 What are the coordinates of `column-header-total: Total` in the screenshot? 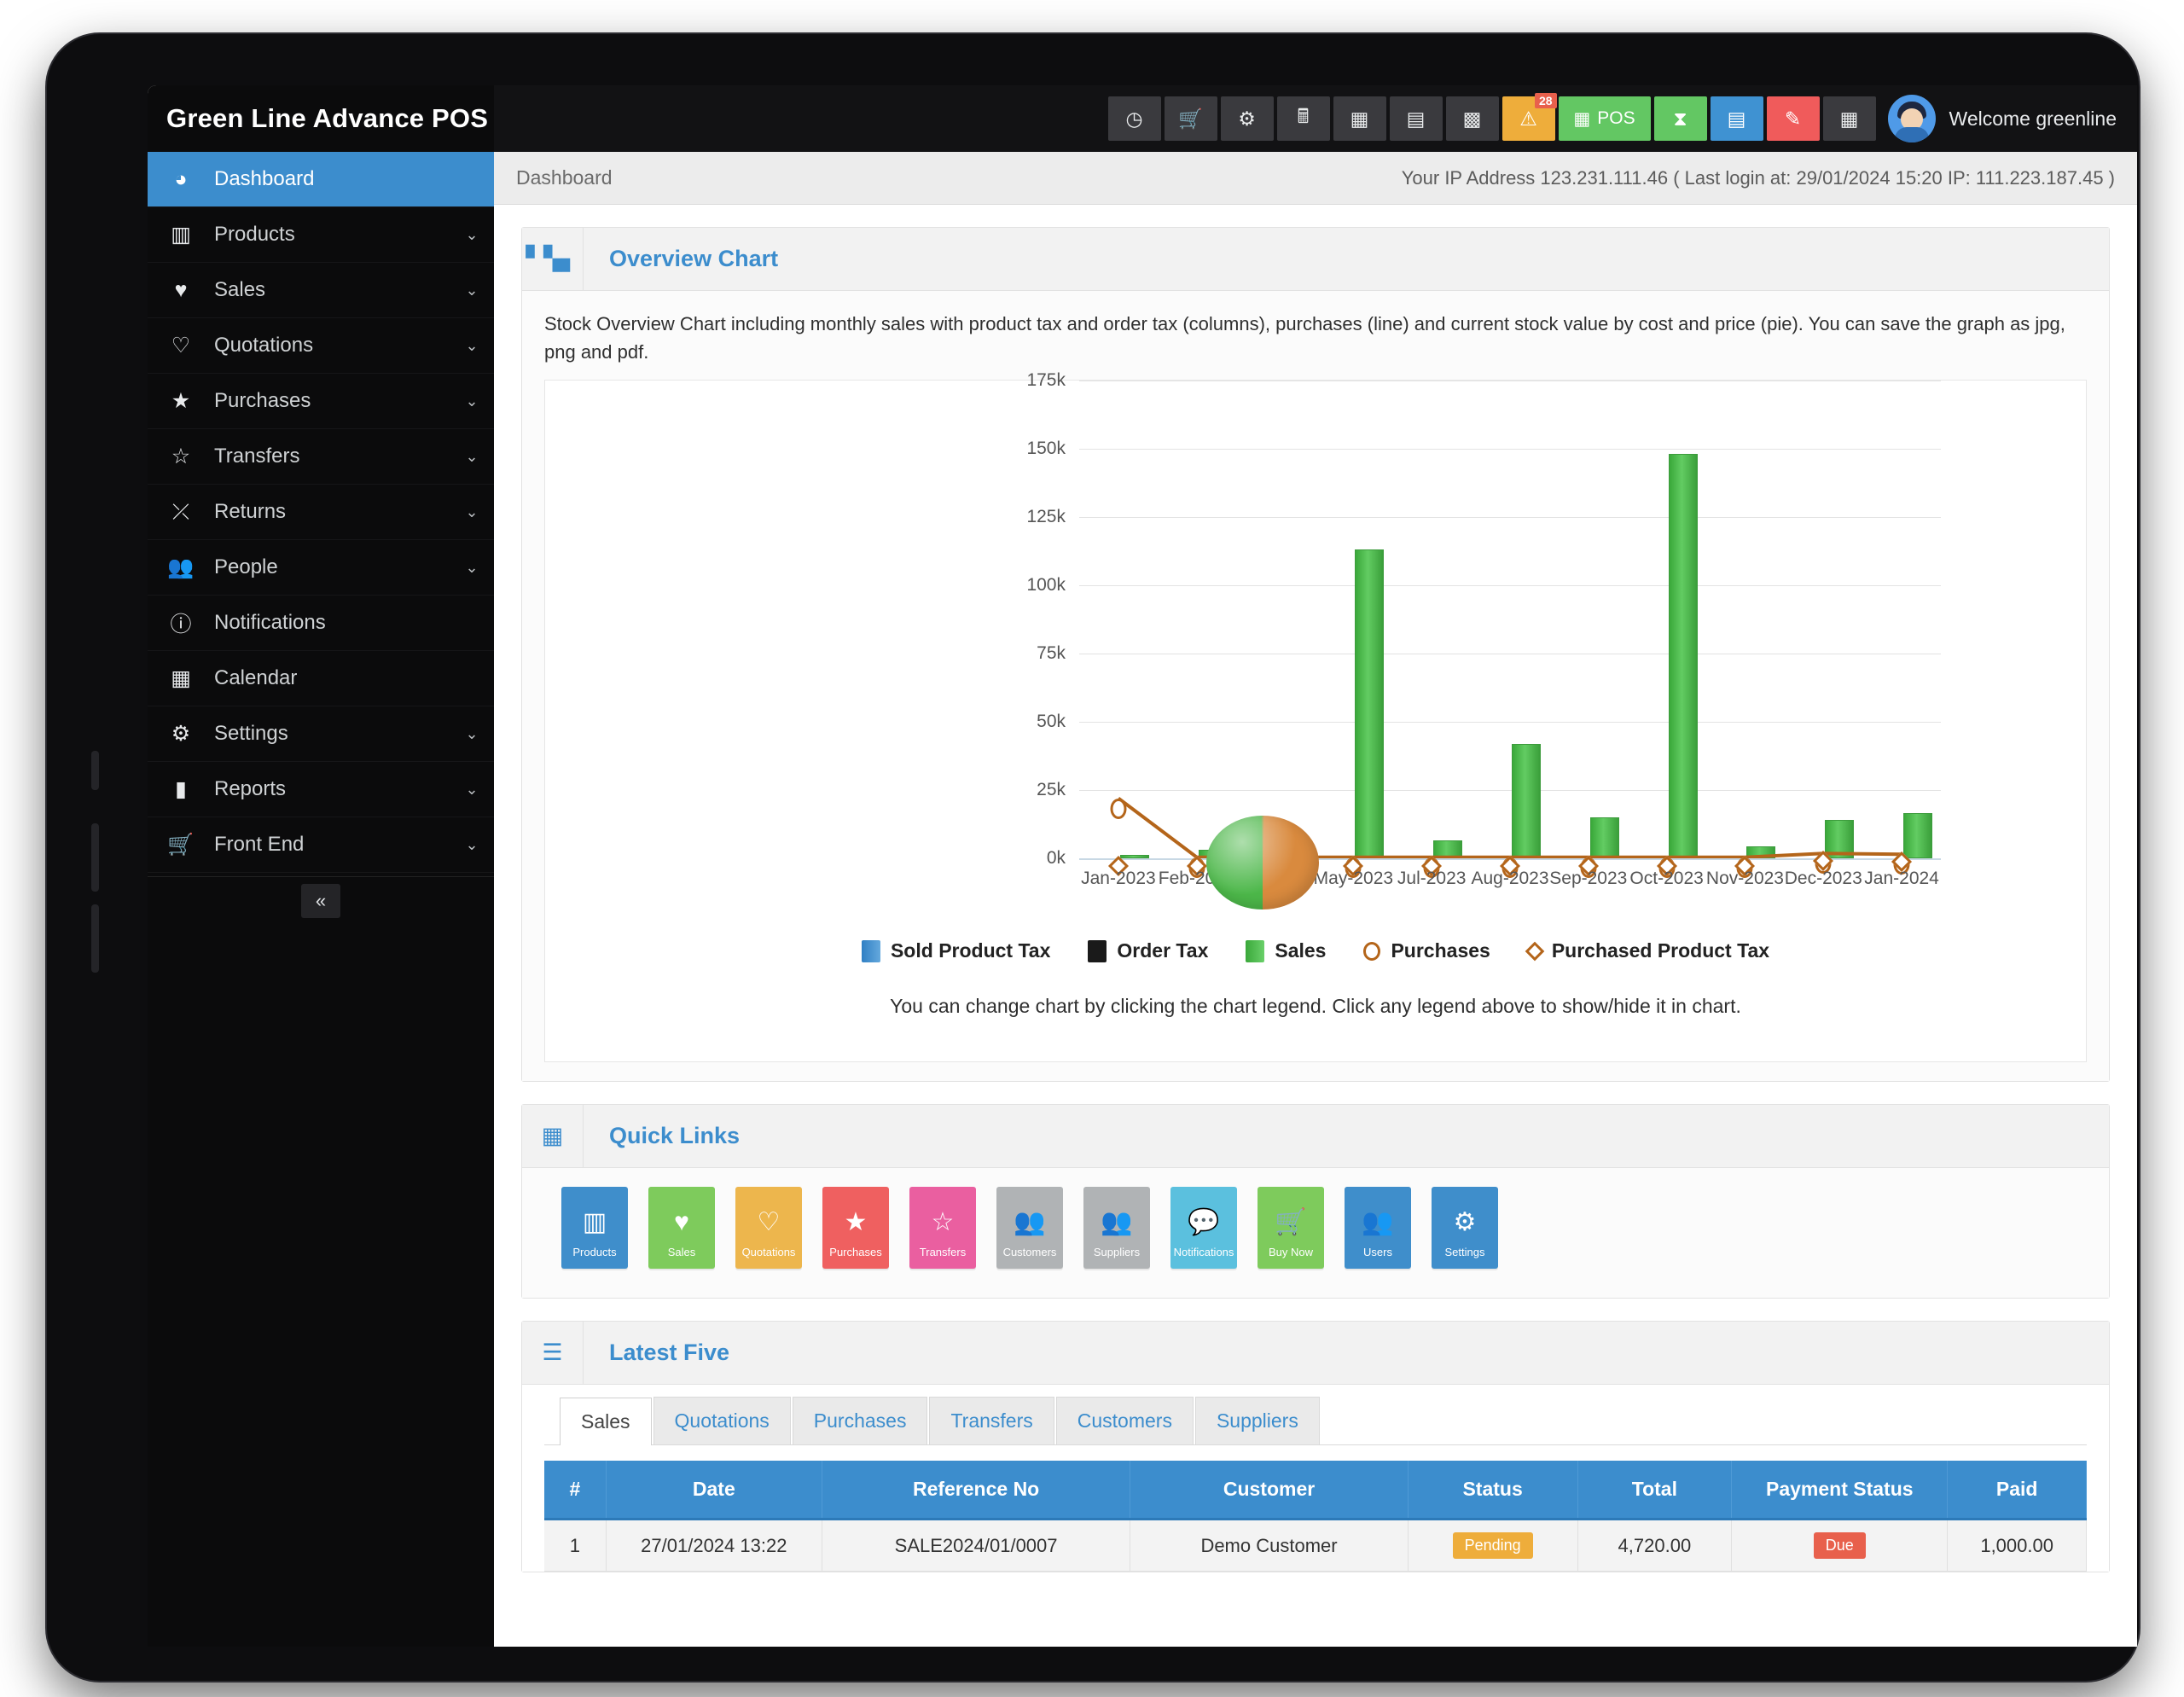 It's located at (1655, 1490).